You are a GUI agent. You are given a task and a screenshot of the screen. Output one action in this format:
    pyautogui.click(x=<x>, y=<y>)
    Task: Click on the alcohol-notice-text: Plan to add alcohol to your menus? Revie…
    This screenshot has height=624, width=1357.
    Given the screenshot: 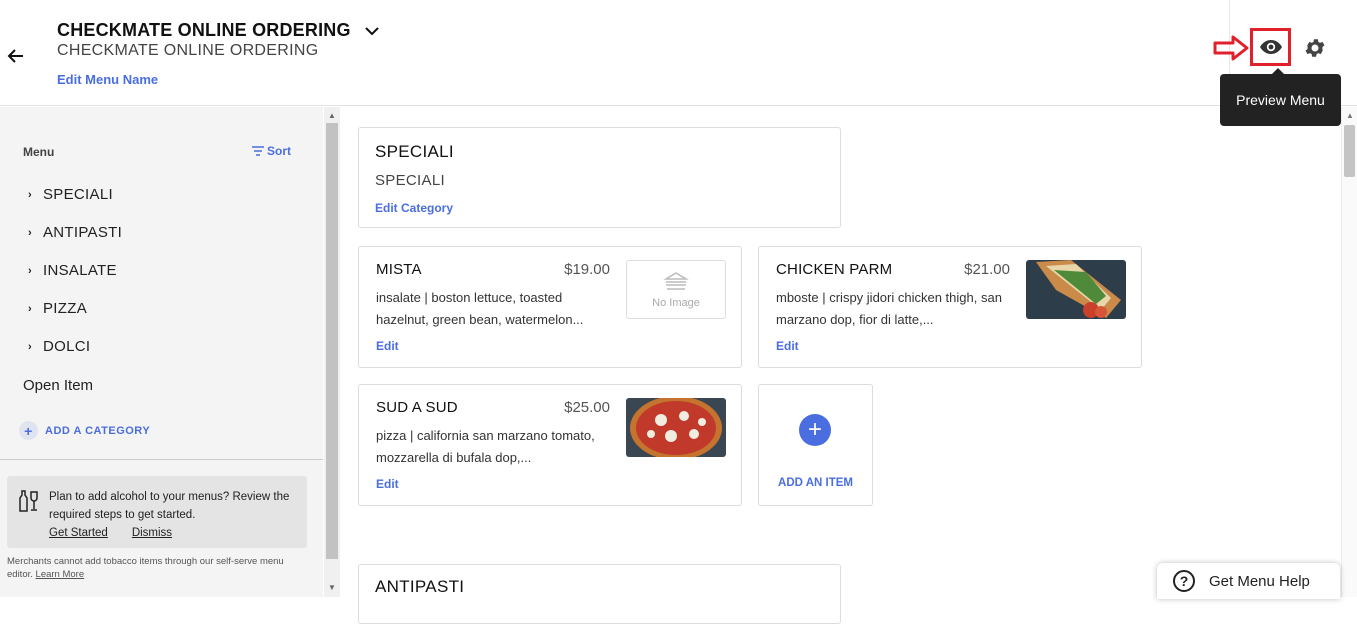 What is the action you would take?
    pyautogui.click(x=169, y=506)
    